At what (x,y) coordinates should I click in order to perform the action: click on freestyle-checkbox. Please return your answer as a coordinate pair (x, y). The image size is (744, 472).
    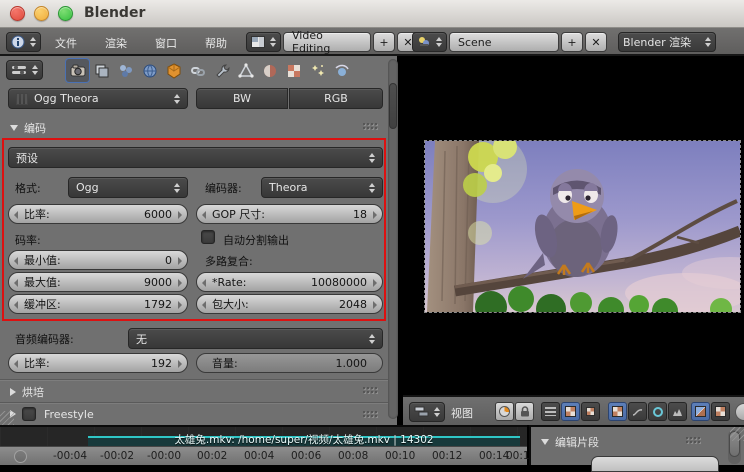
    Looking at the image, I should click on (29, 414).